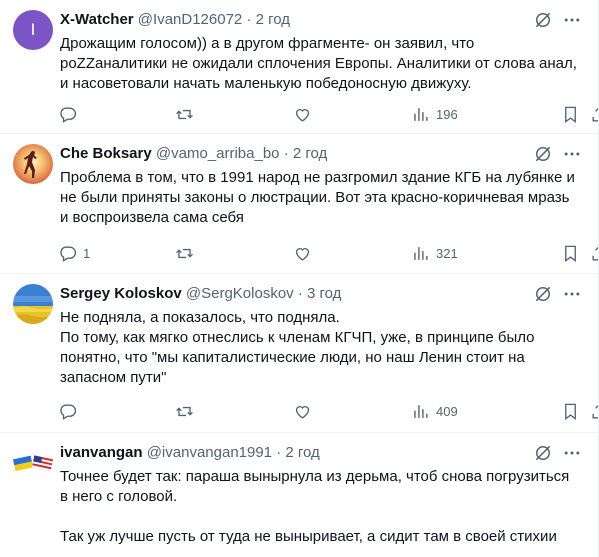 This screenshot has width=599, height=557. Describe the element at coordinates (434, 114) in the screenshot. I see `views-button: 196` at that location.